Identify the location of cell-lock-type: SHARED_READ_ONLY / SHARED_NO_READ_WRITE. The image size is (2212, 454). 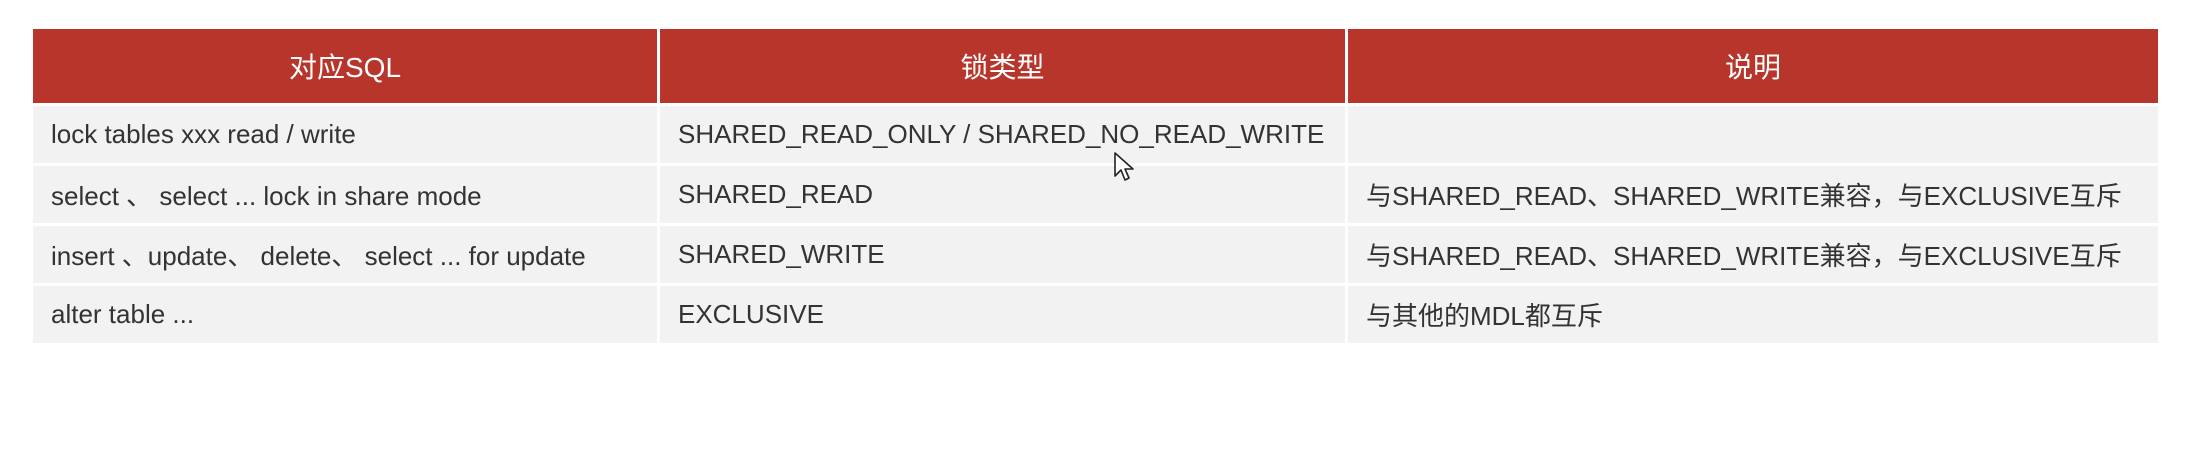
(1002, 134).